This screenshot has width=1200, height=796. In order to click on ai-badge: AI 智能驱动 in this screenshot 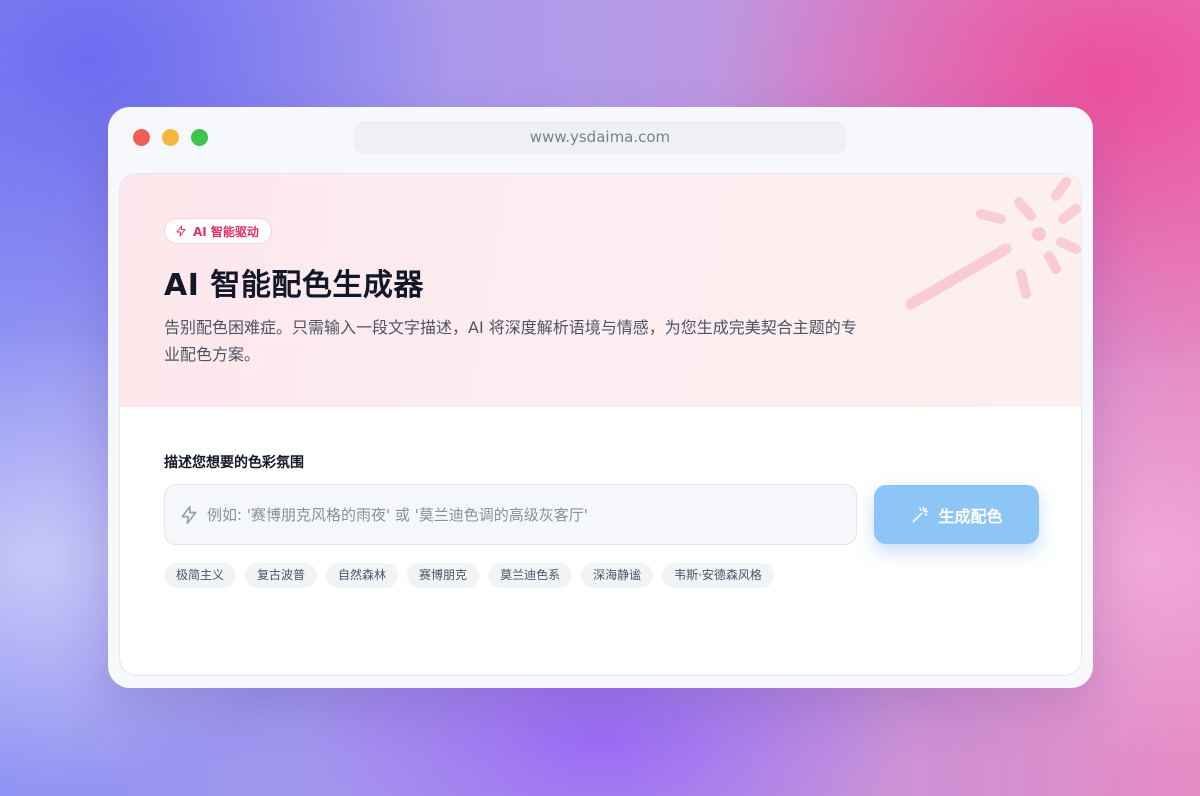, I will do `click(218, 231)`.